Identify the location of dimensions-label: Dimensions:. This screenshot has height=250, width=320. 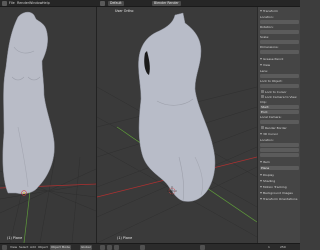
(269, 47).